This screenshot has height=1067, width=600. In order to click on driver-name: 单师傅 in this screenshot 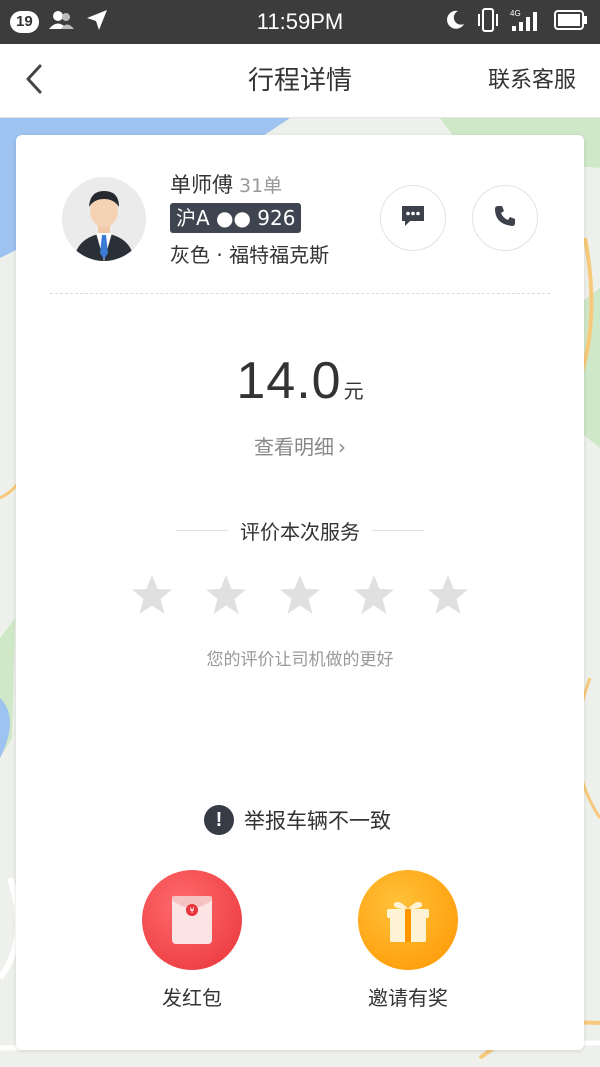, I will do `click(201, 185)`.